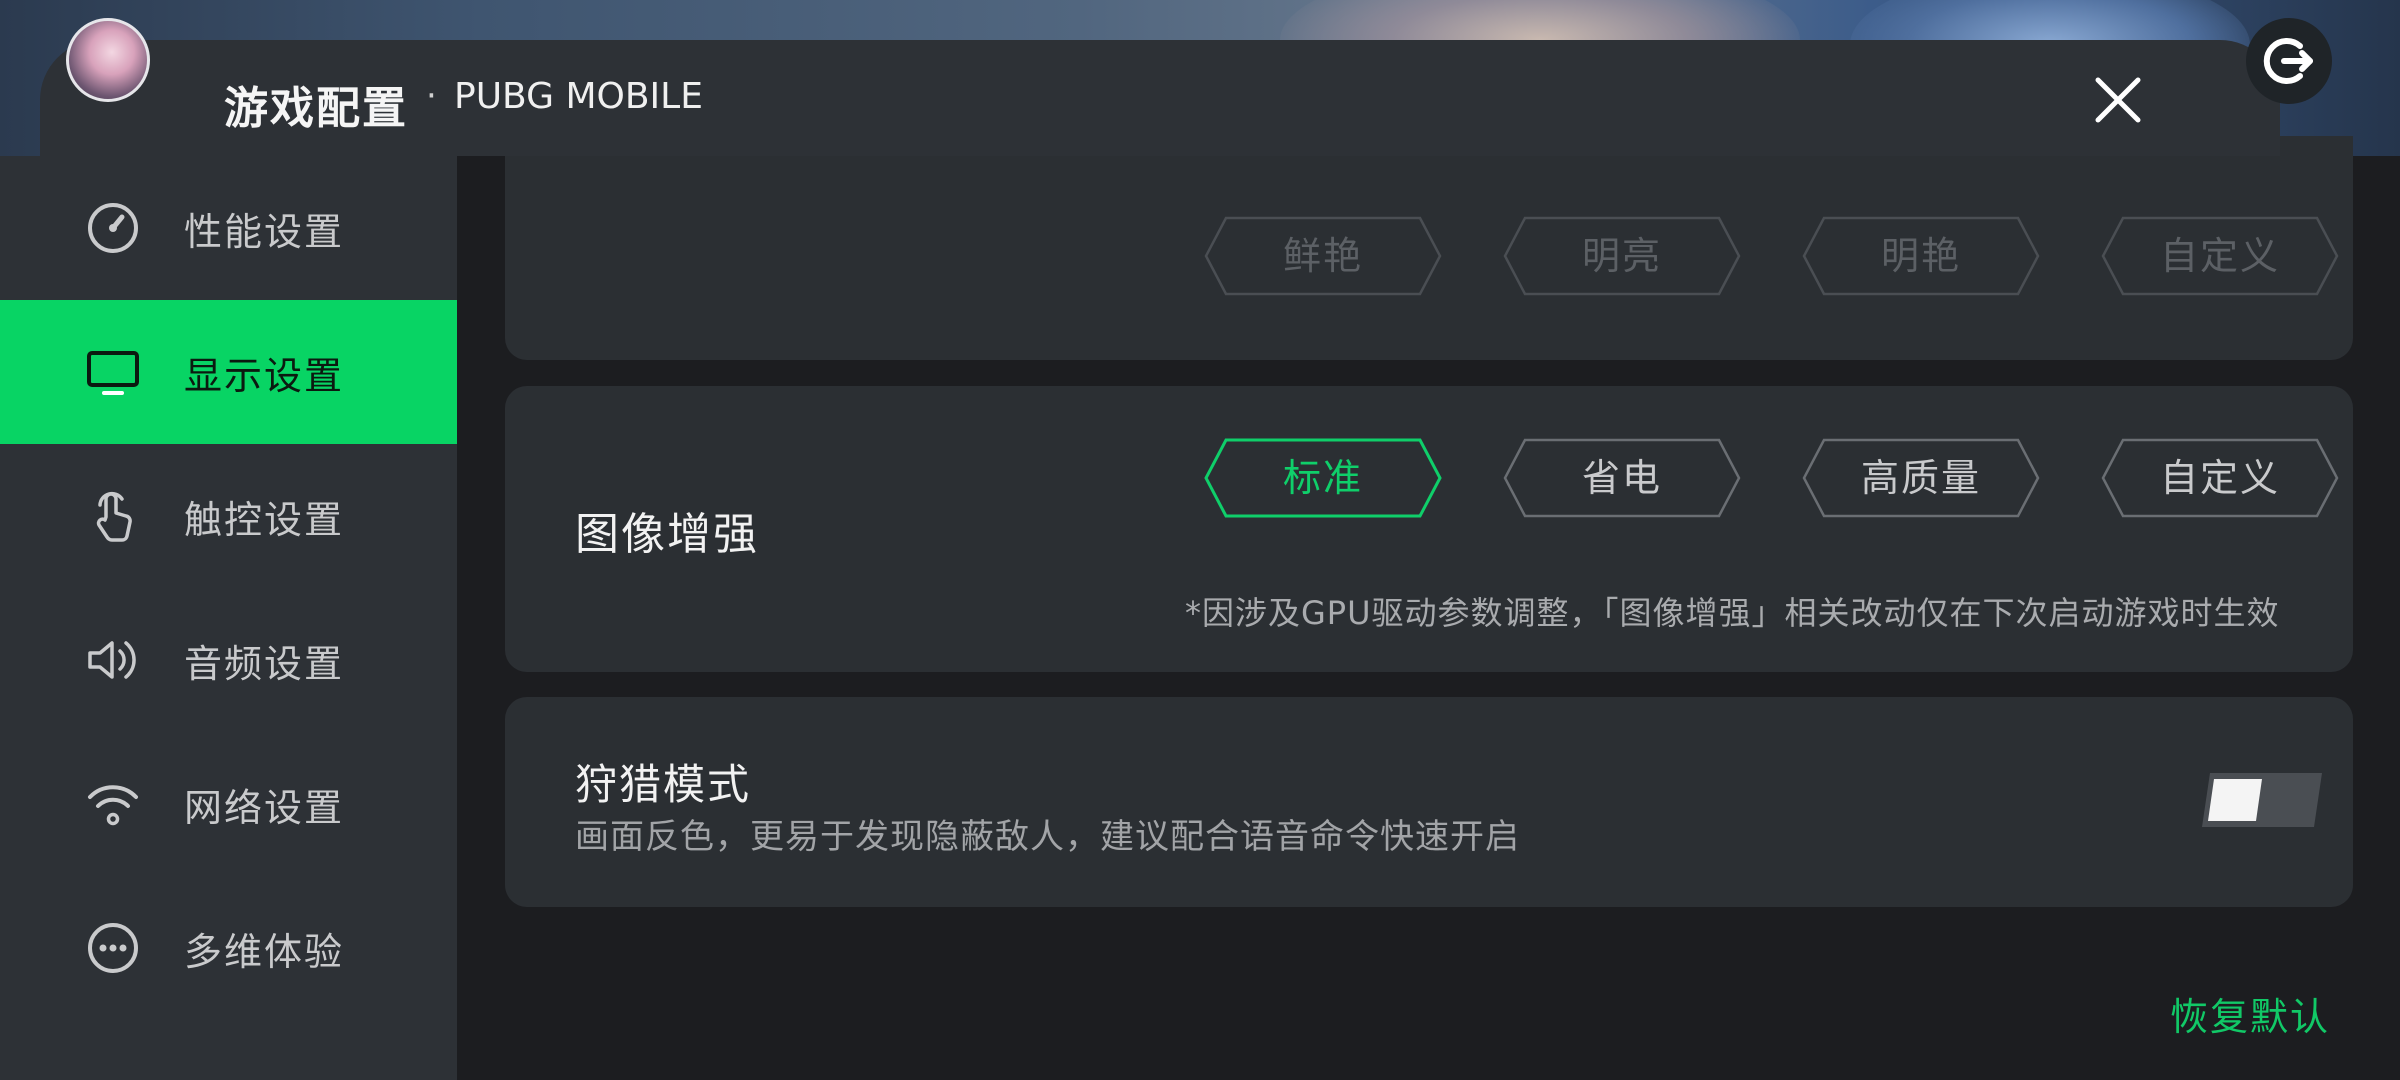 Image resolution: width=2400 pixels, height=1080 pixels. Describe the element at coordinates (264, 807) in the screenshot. I see `sidebar-item-label: 网络设置` at that location.